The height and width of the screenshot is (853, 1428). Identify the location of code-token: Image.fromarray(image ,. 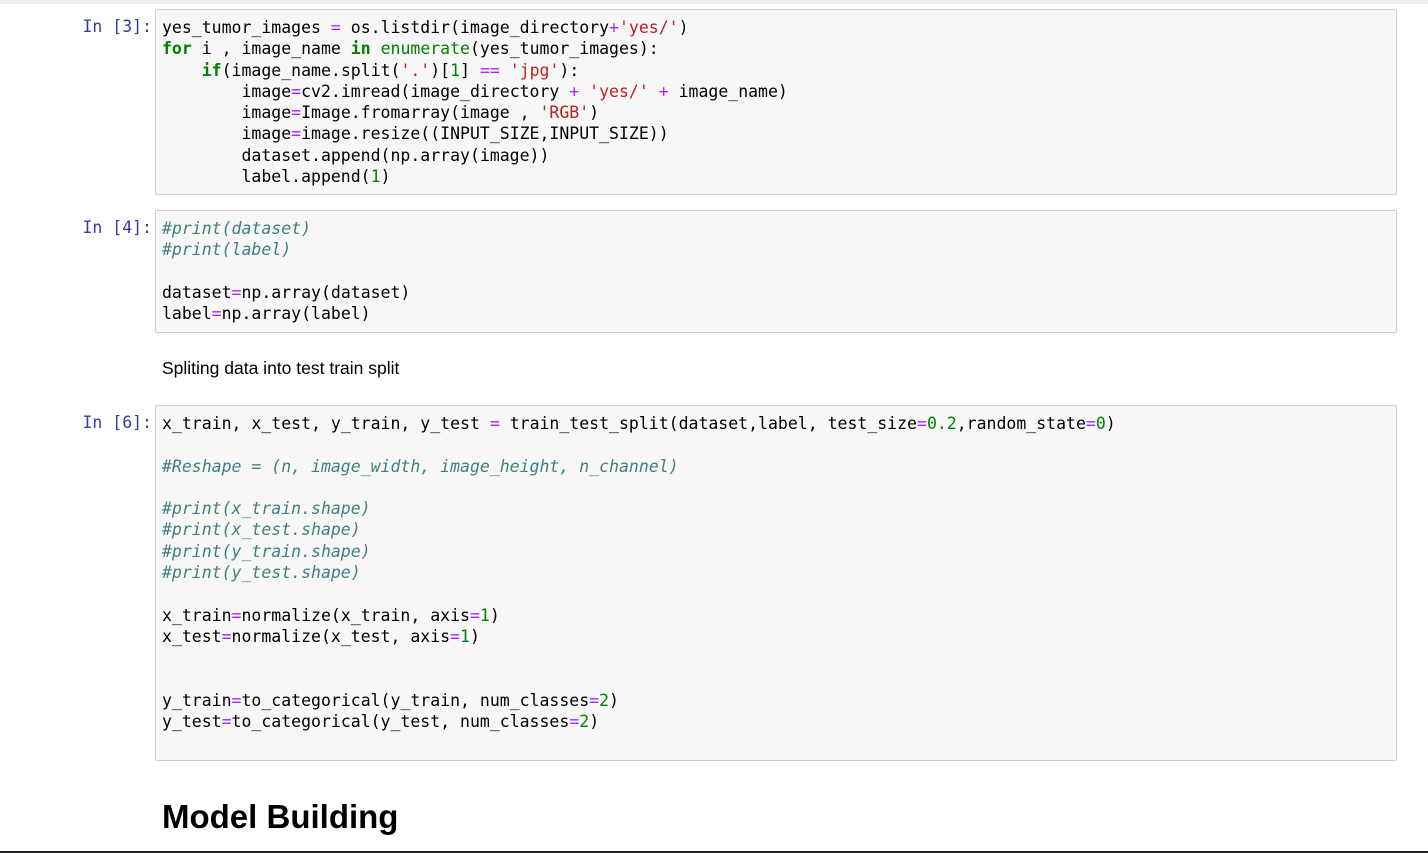
(420, 113).